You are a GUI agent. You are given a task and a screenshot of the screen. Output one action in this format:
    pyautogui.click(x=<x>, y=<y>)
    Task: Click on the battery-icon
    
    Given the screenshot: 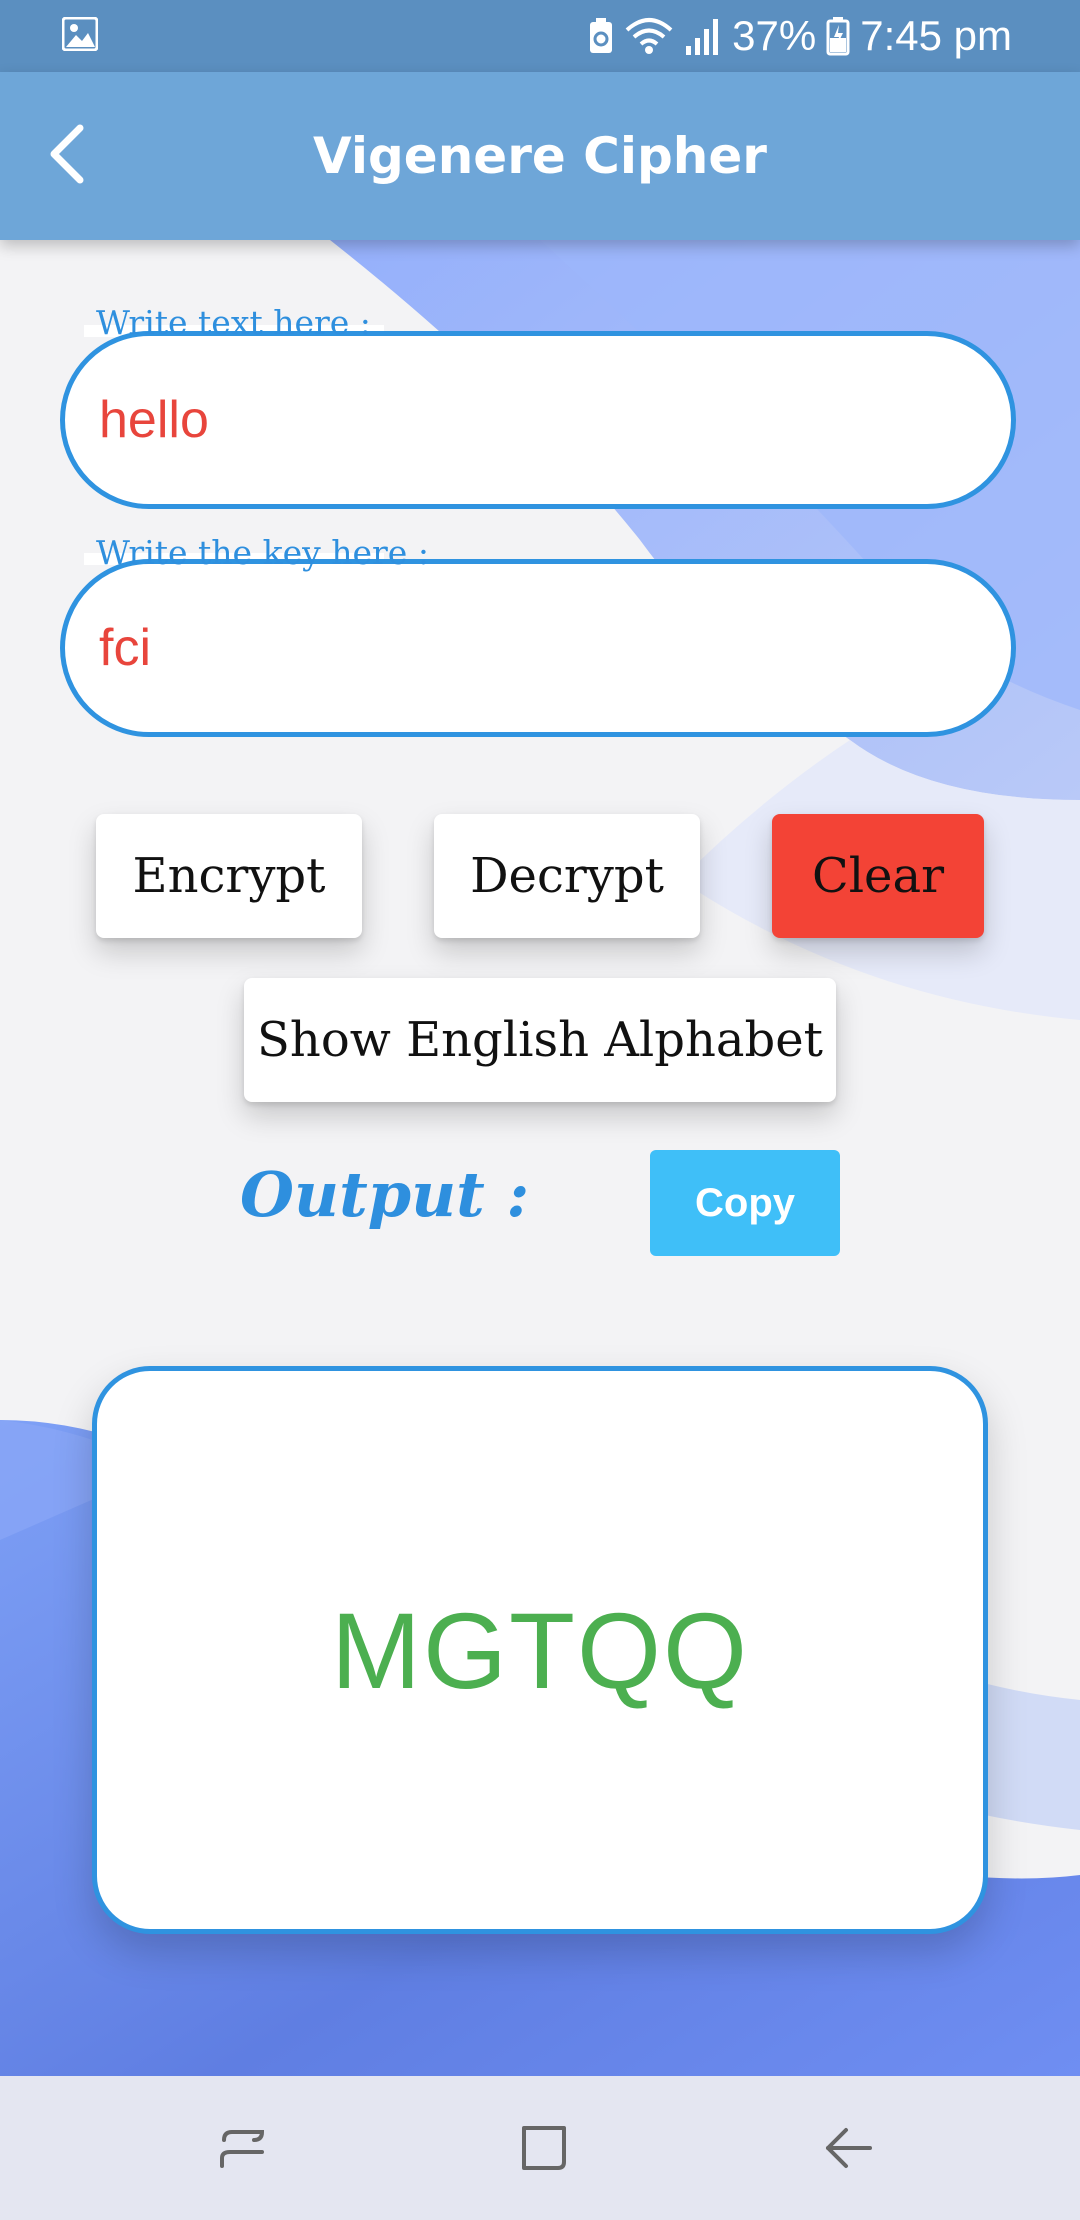 What is the action you would take?
    pyautogui.click(x=838, y=36)
    